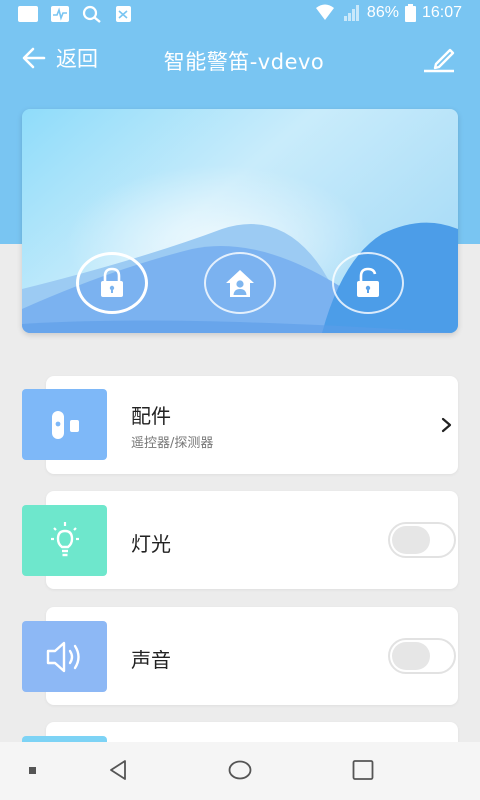  Describe the element at coordinates (351, 13) in the screenshot. I see `signal-icon` at that location.